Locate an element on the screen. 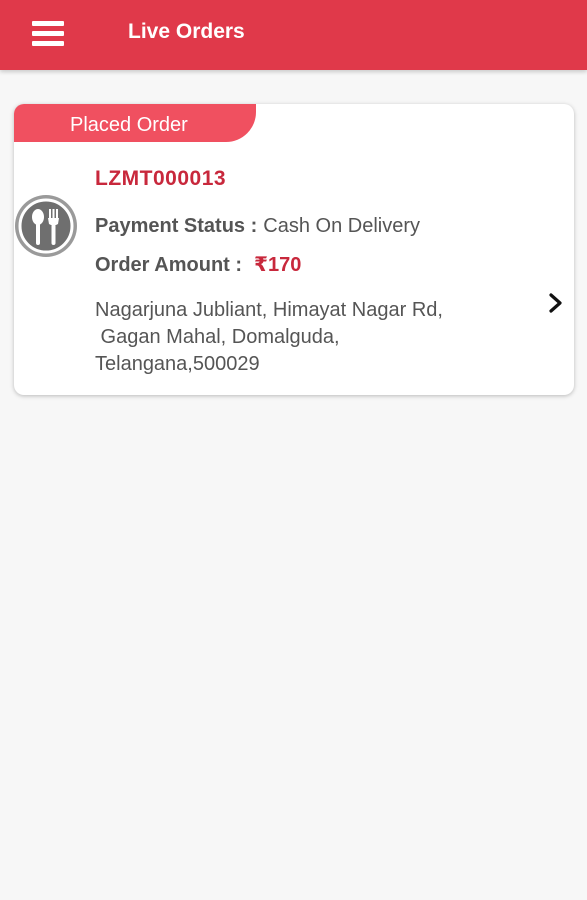 This screenshot has height=900, width=587. spoon-fork-icon is located at coordinates (46, 226).